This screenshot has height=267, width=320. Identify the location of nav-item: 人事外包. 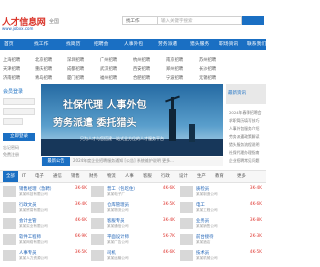
(133, 44).